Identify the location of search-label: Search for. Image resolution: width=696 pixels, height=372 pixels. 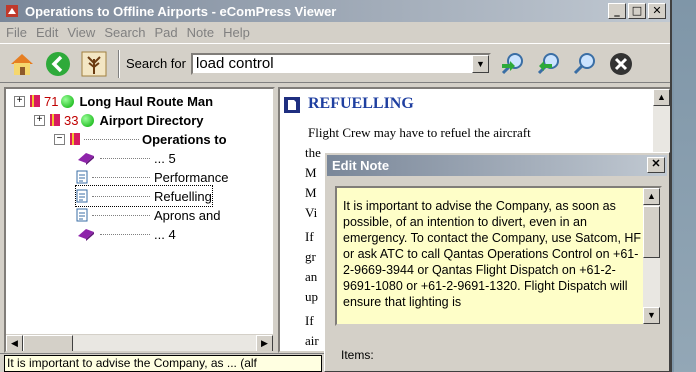
(156, 63).